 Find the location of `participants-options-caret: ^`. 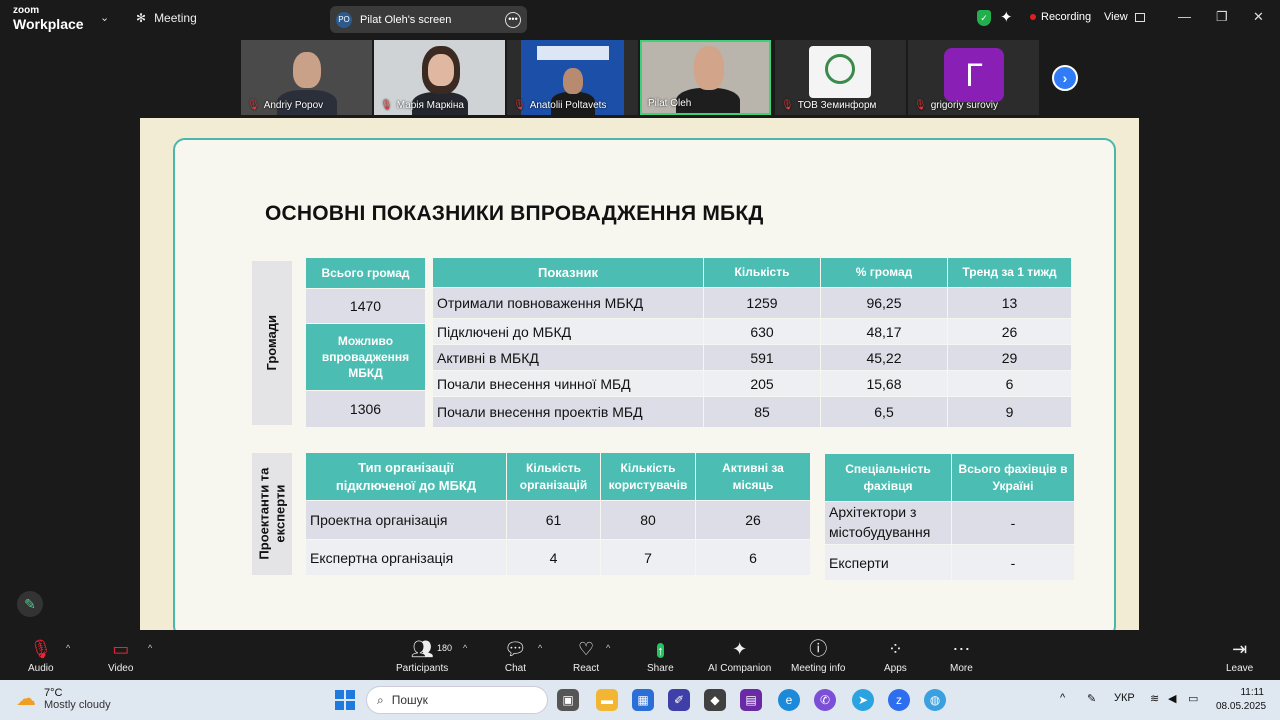

participants-options-caret: ^ is located at coordinates (465, 648).